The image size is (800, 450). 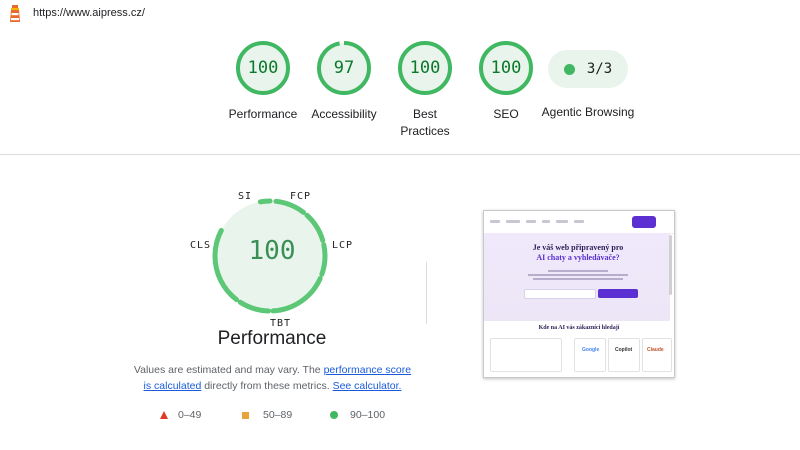 What do you see at coordinates (267, 386) in the screenshot?
I see `description-text: directly from these metrics.` at bounding box center [267, 386].